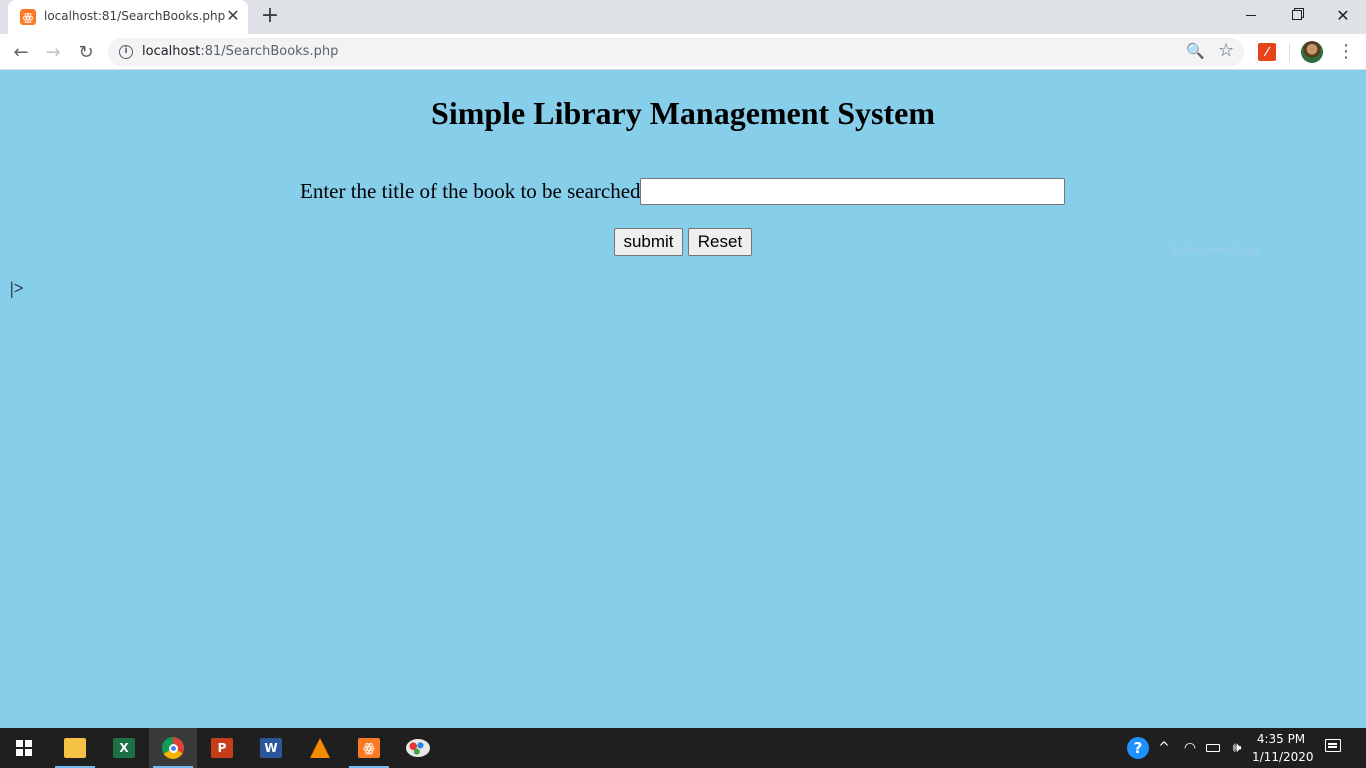  What do you see at coordinates (233, 16) in the screenshot?
I see `close-tab-icon: ✕` at bounding box center [233, 16].